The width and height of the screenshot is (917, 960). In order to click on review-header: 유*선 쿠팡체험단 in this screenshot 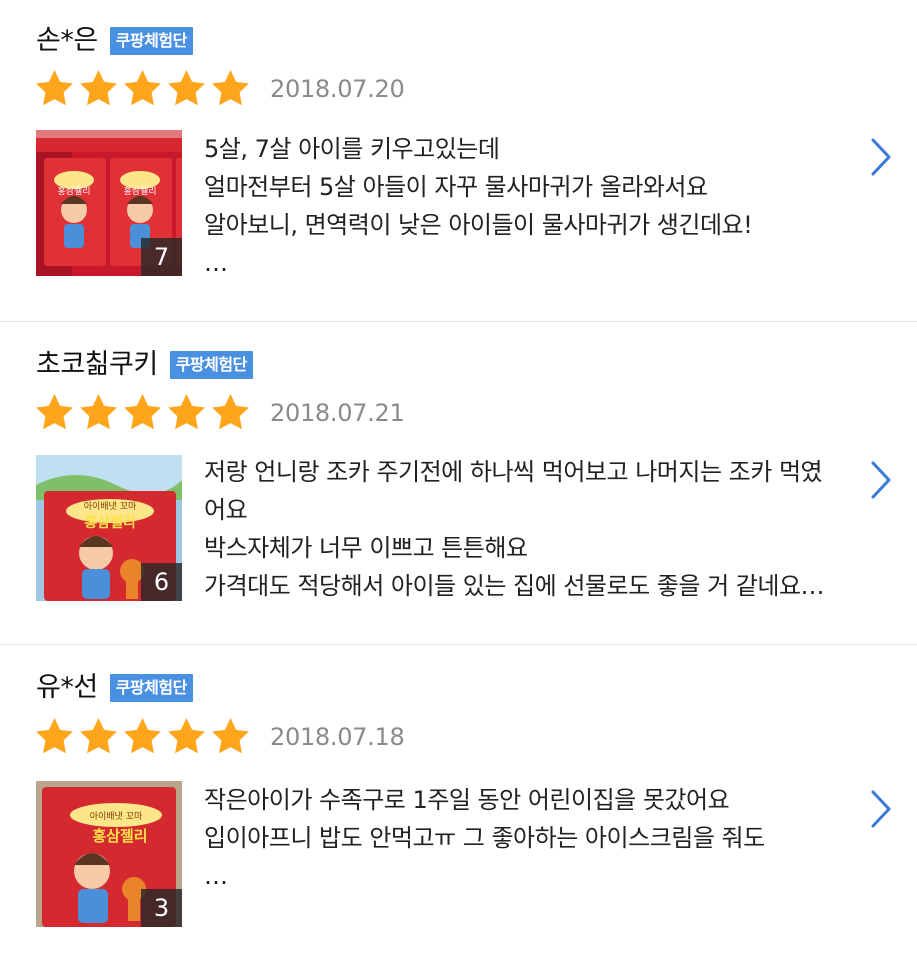, I will do `click(114, 688)`.